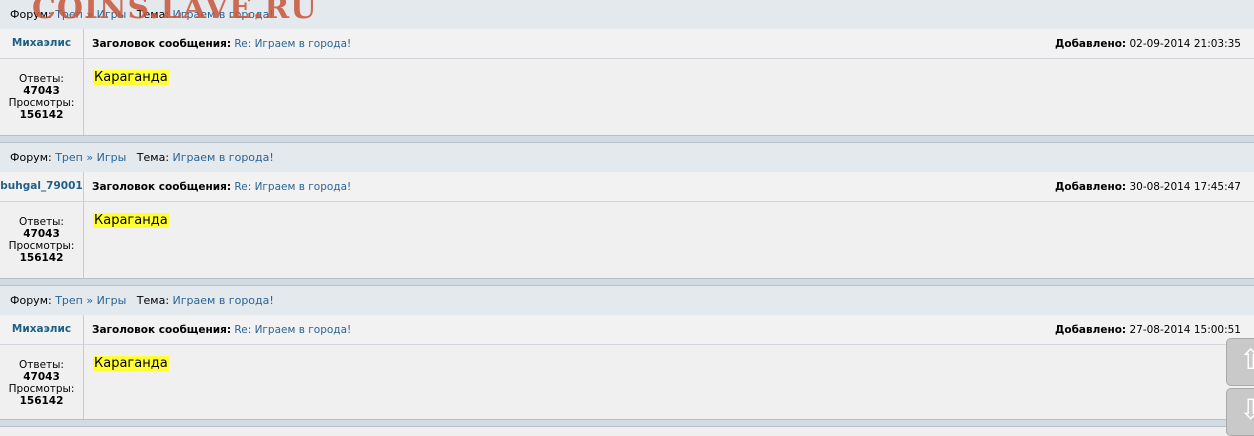  I want to click on post-date: Добавлено: 30-08-2014 17:45:47, so click(1148, 187).